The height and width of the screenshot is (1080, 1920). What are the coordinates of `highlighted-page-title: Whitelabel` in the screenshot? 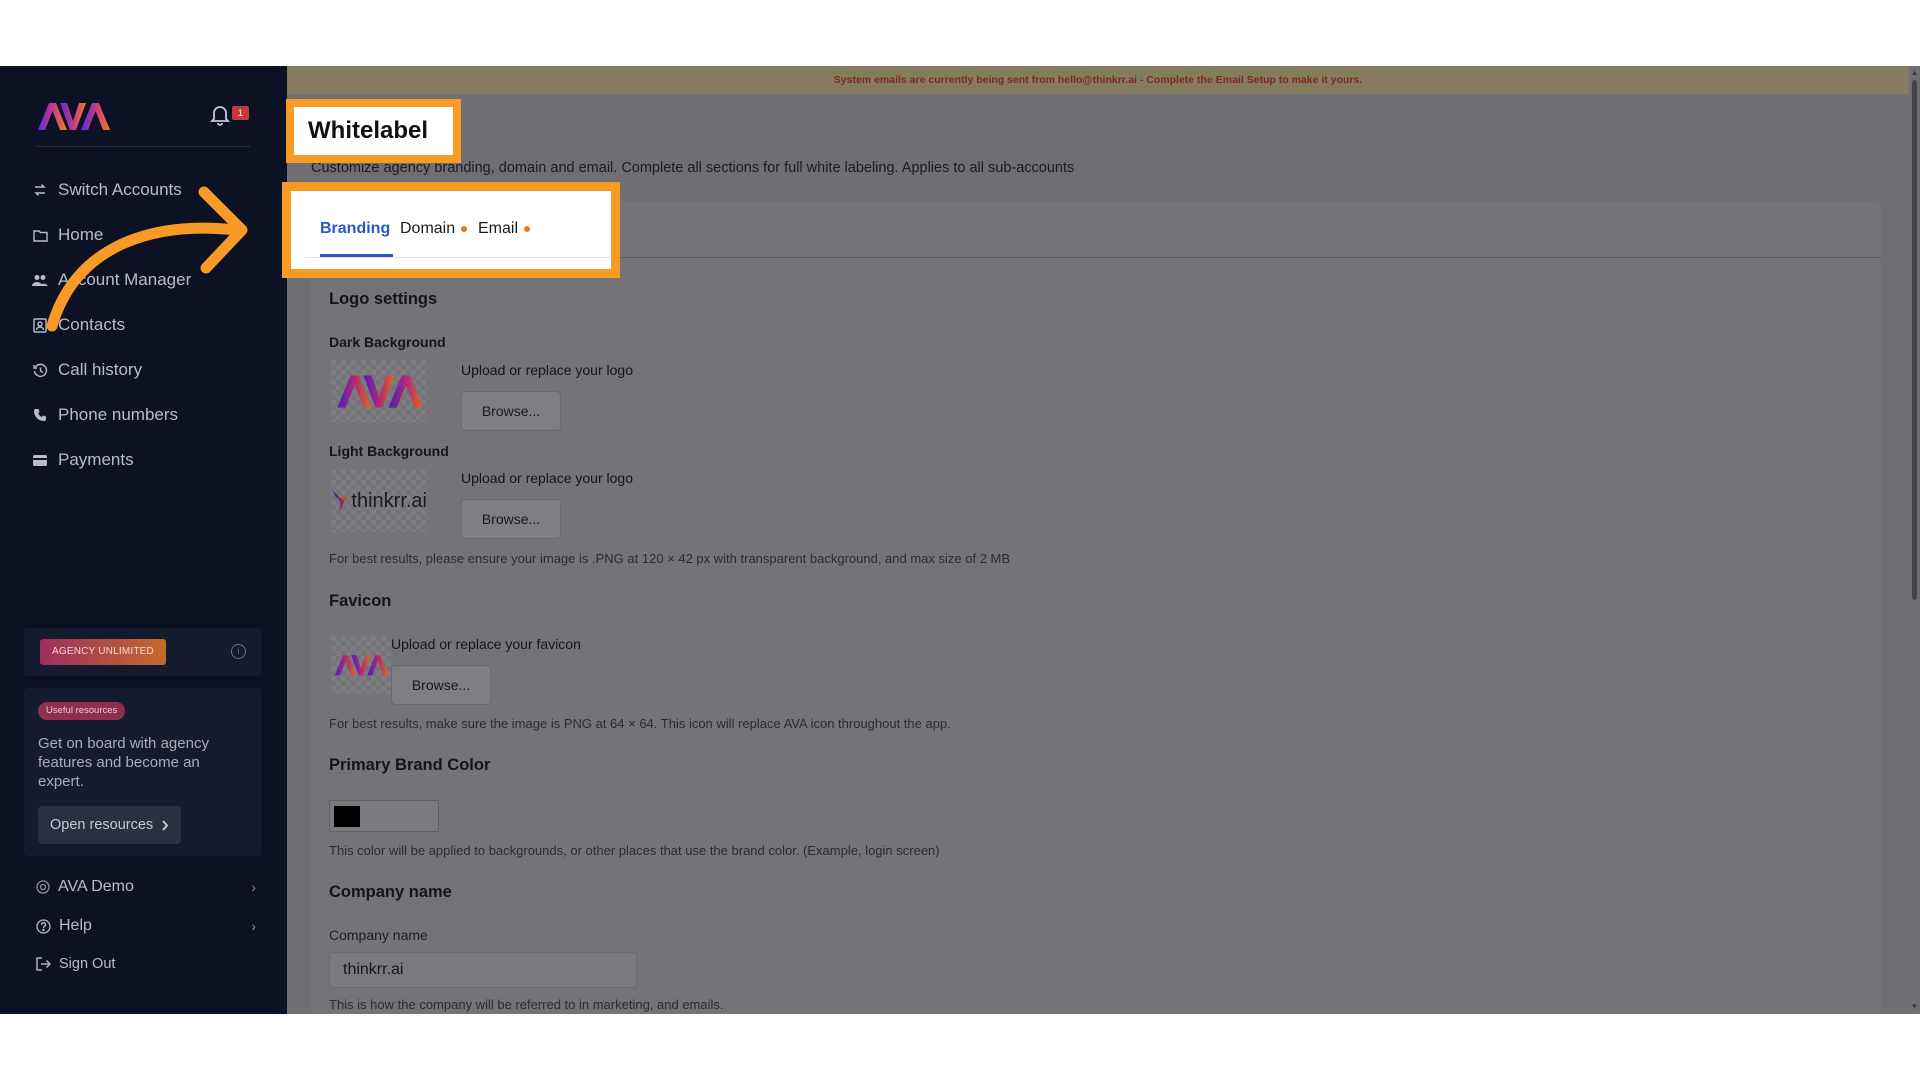 It's located at (368, 130).